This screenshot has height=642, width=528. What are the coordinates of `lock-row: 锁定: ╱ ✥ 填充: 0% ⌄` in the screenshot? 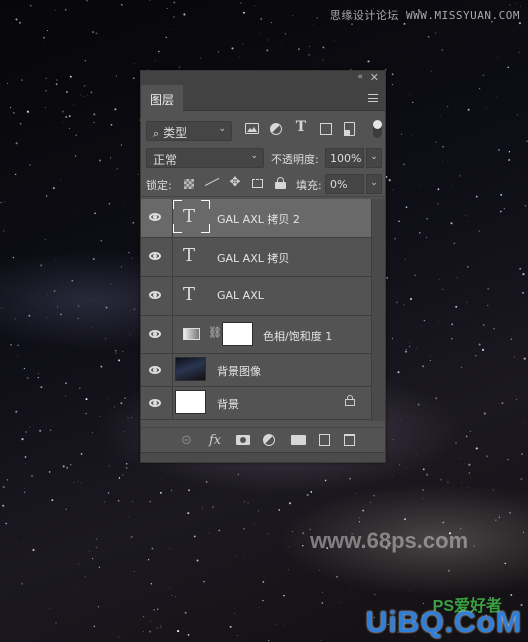 It's located at (263, 184).